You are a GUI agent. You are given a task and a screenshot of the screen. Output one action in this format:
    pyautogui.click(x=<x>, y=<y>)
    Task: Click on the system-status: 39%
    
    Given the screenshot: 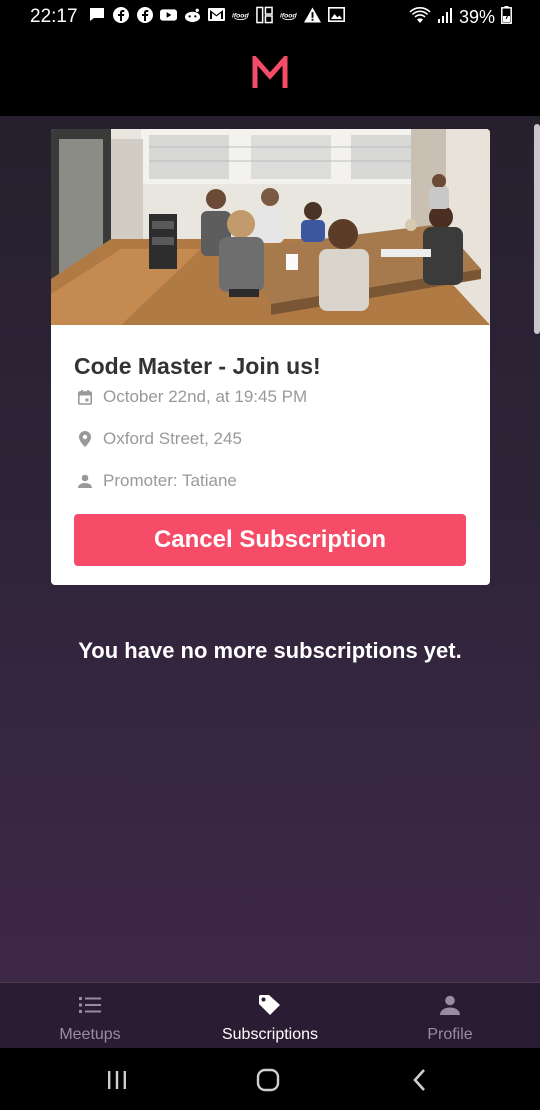 What is the action you would take?
    pyautogui.click(x=460, y=17)
    